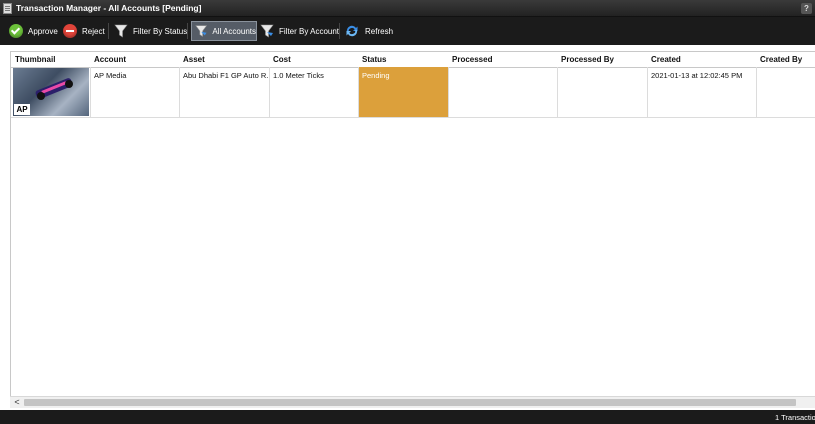 The height and width of the screenshot is (424, 815). Describe the element at coordinates (160, 31) in the screenshot. I see `filter-by-status-label: Filter By Status` at that location.